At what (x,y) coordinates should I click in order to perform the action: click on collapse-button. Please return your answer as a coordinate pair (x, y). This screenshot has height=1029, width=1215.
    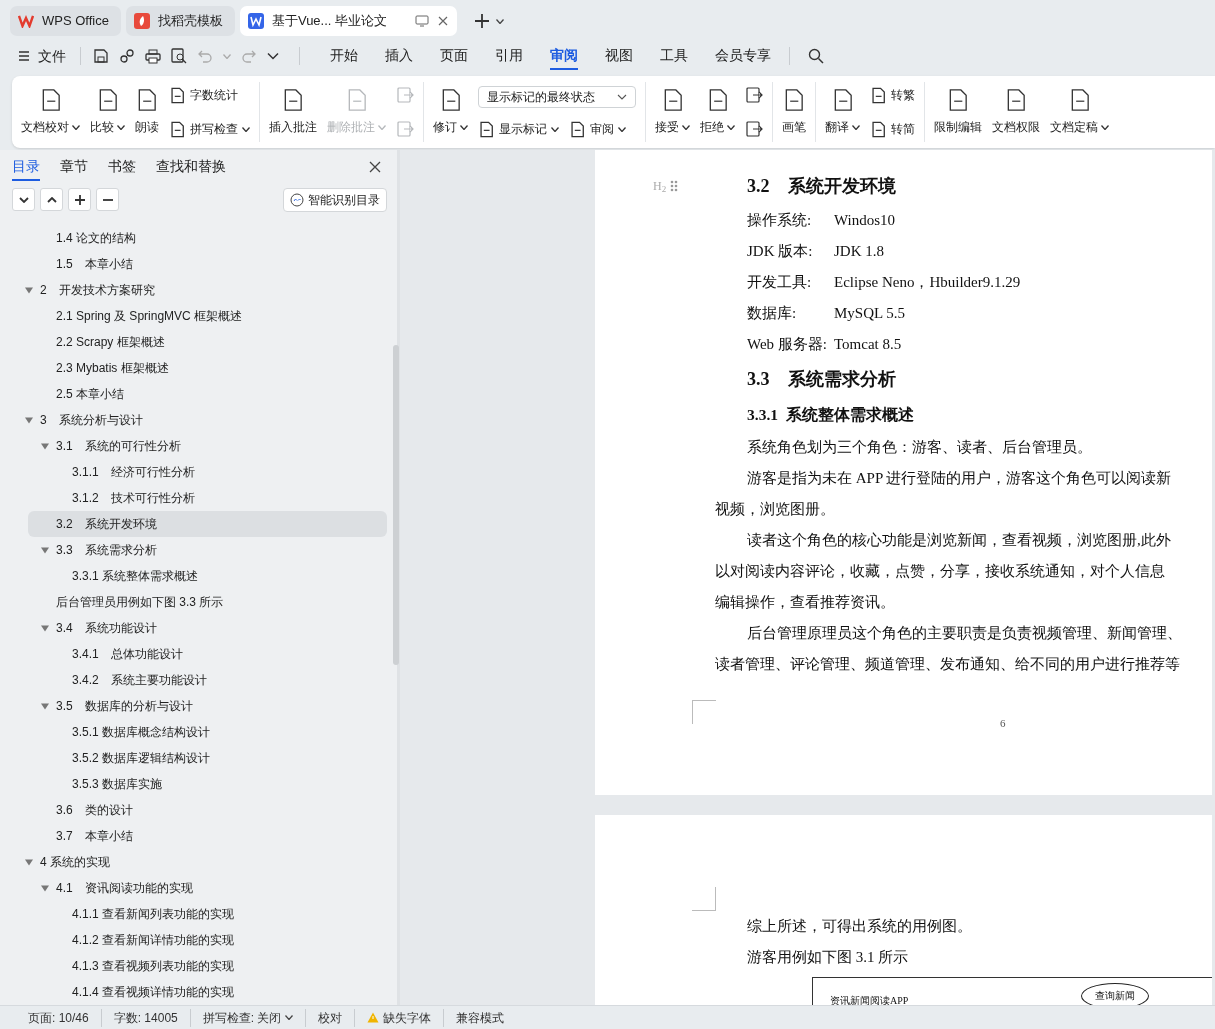
    Looking at the image, I should click on (23, 200).